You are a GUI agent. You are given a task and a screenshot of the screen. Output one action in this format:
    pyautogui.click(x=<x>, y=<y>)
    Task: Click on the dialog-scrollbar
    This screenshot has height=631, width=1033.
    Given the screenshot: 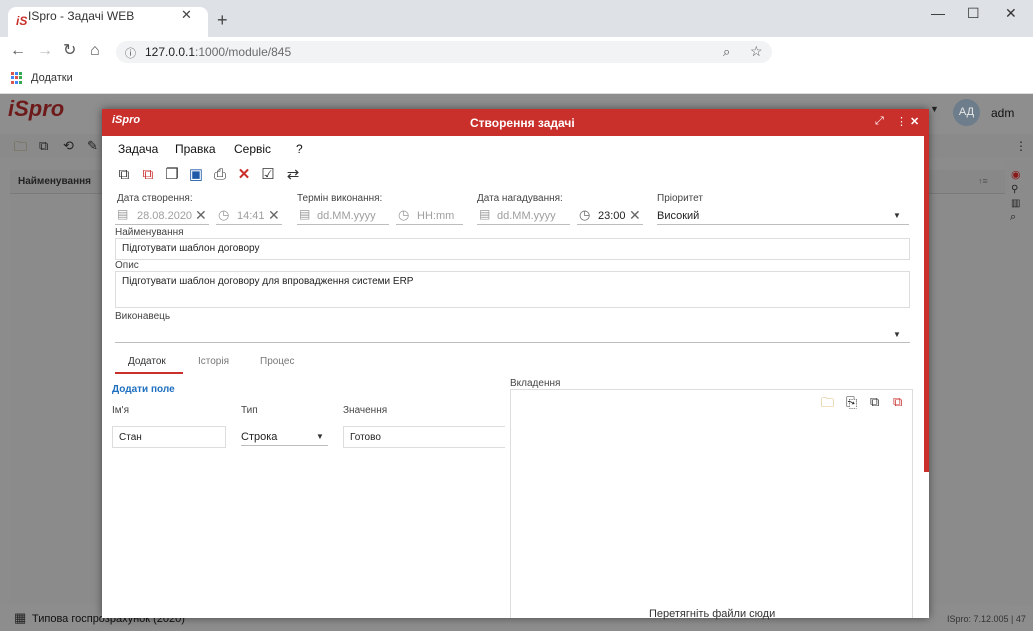 What is the action you would take?
    pyautogui.click(x=926, y=304)
    